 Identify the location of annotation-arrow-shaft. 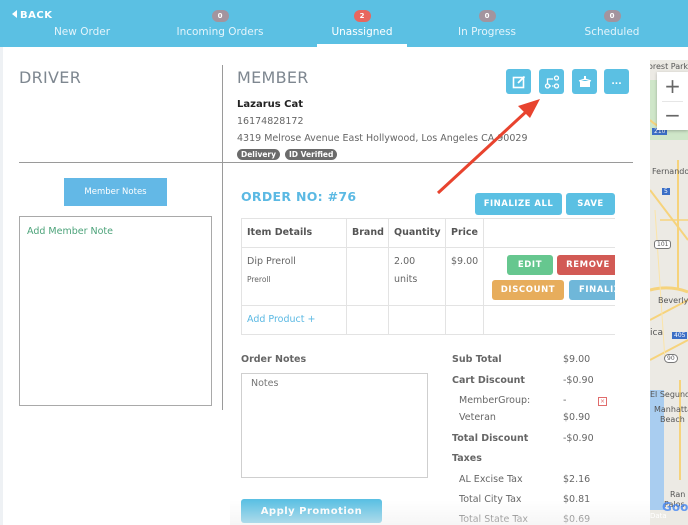
(483, 151).